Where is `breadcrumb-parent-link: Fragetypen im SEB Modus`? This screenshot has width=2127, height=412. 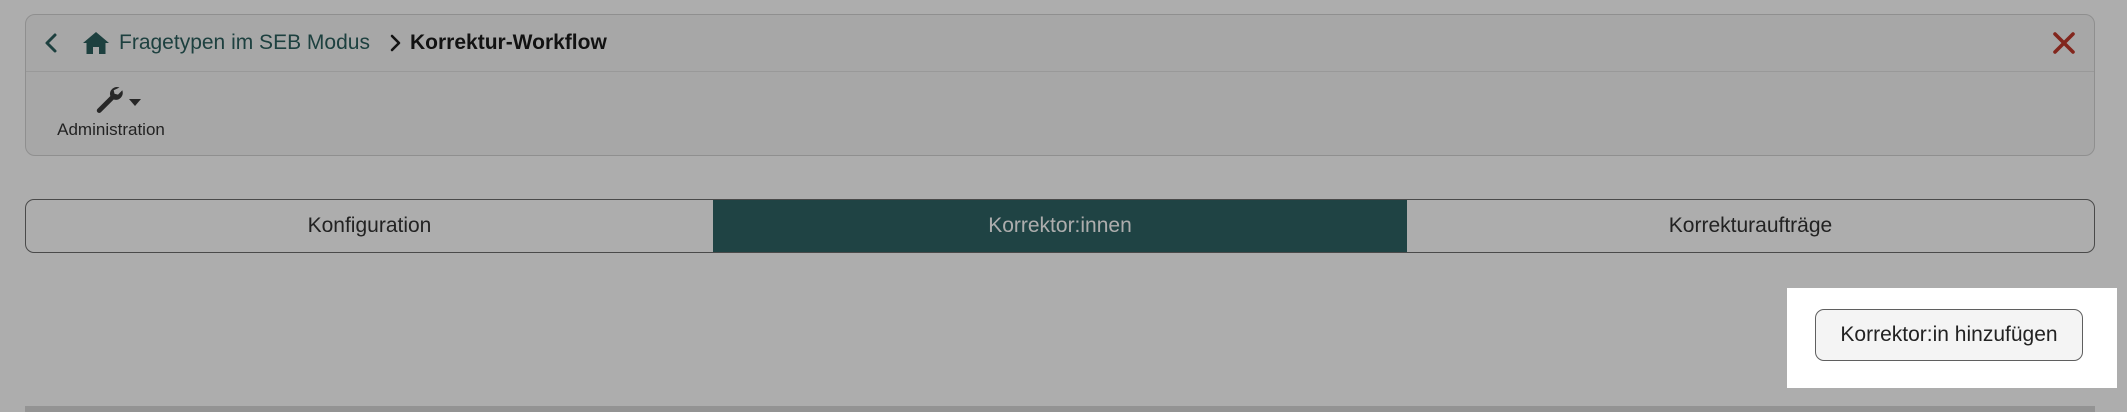
breadcrumb-parent-link: Fragetypen im SEB Modus is located at coordinates (244, 43).